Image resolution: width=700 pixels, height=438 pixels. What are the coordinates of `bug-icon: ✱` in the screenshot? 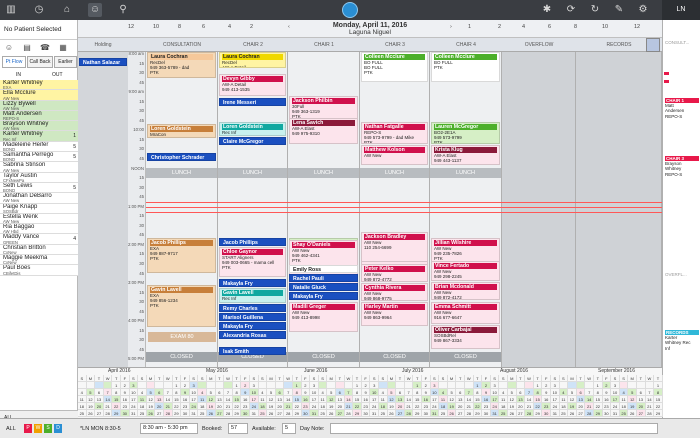 It's located at (547, 10).